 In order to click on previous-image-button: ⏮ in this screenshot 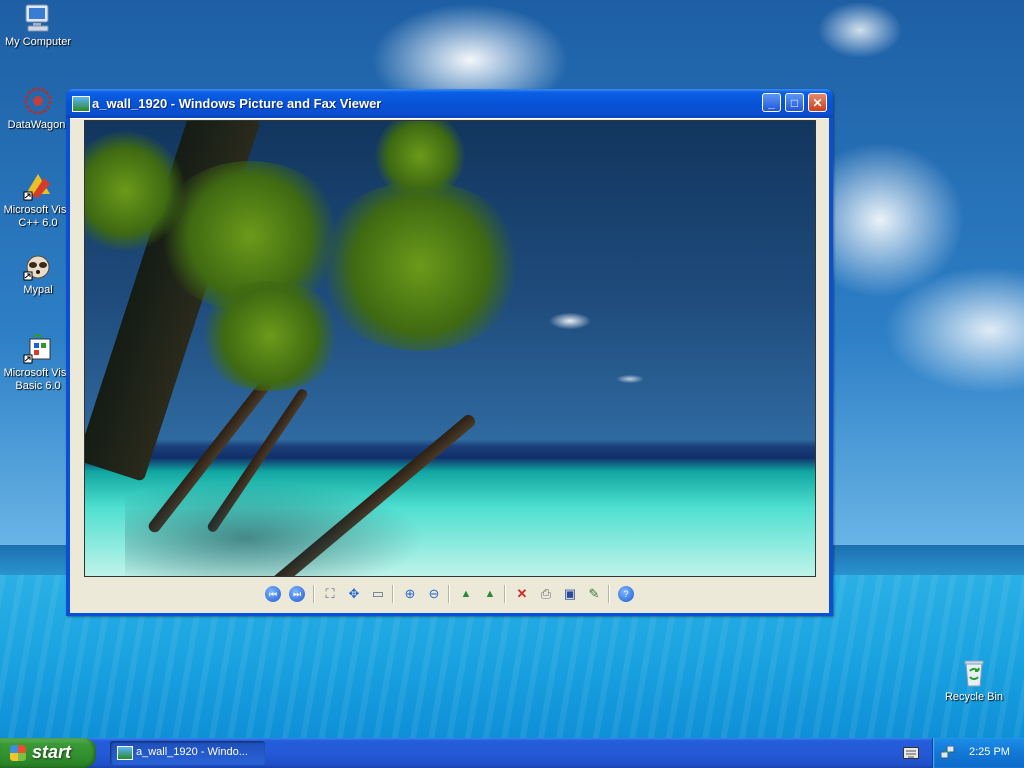, I will do `click(273, 594)`.